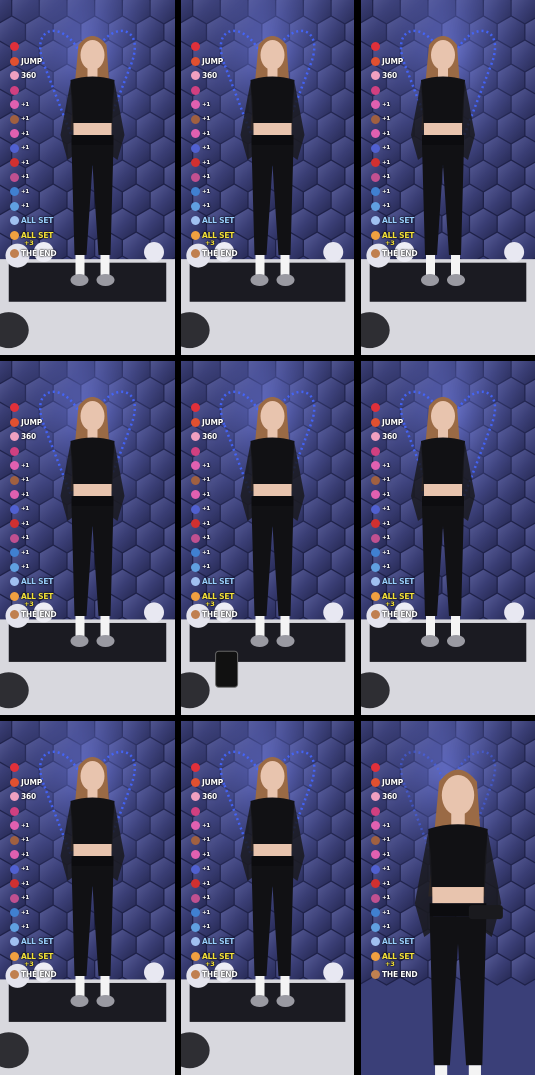 This screenshot has width=535, height=1075. What do you see at coordinates (394, 974) in the screenshot?
I see `overlay-row: THE END` at bounding box center [394, 974].